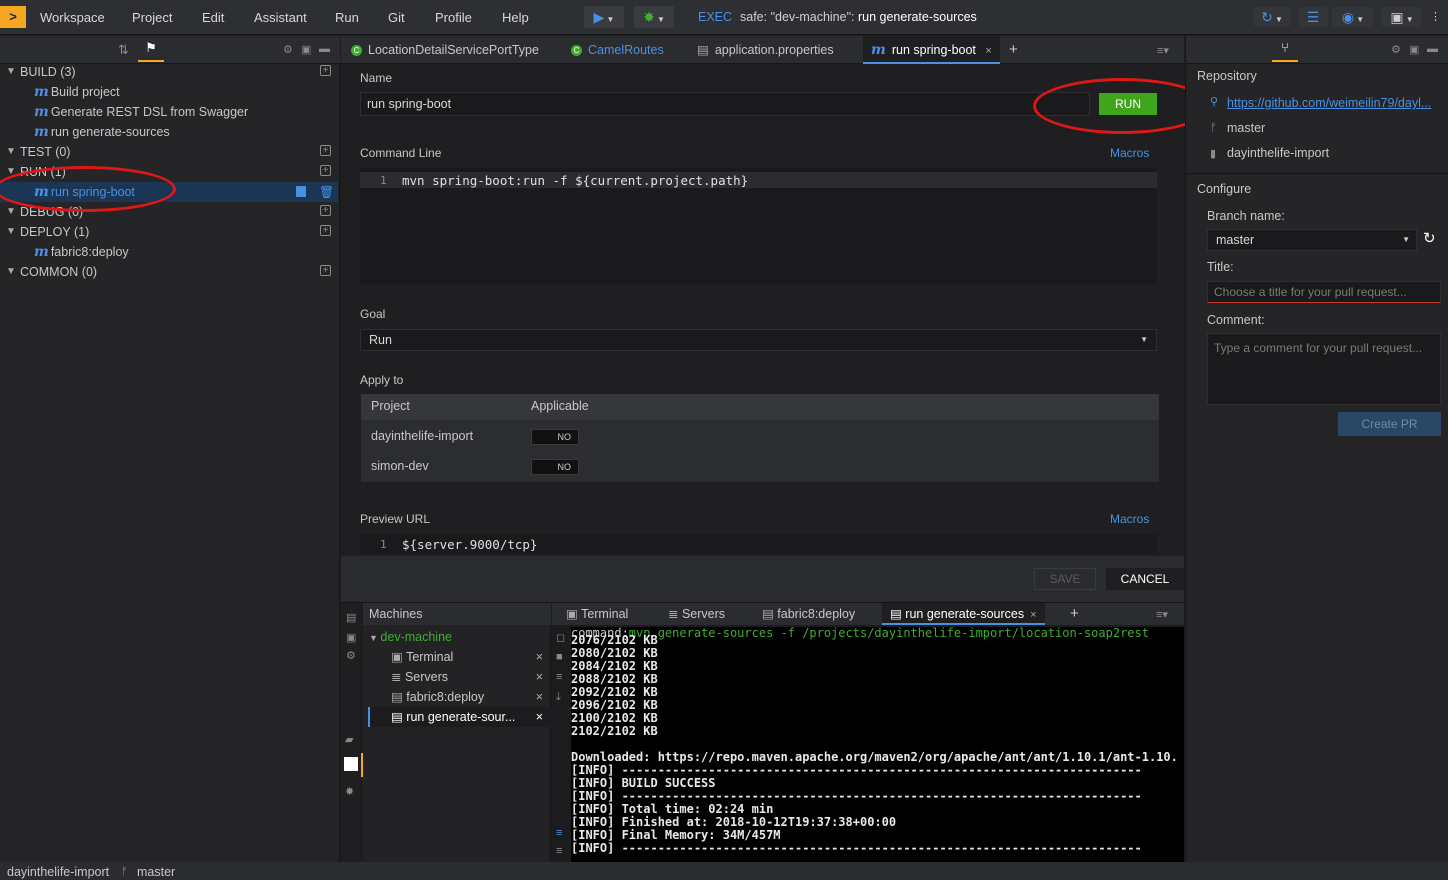 The height and width of the screenshot is (880, 1448). I want to click on menu-workspace: Workspace, so click(72, 17).